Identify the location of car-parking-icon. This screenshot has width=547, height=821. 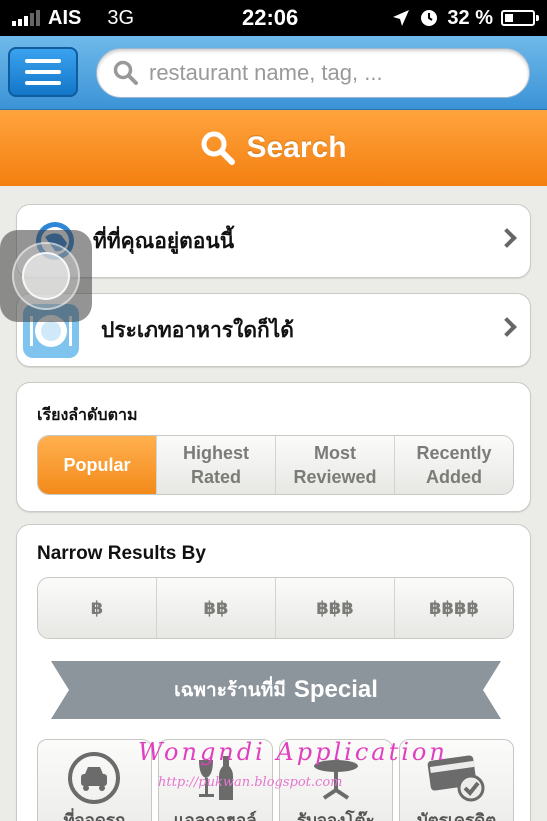
(94, 778).